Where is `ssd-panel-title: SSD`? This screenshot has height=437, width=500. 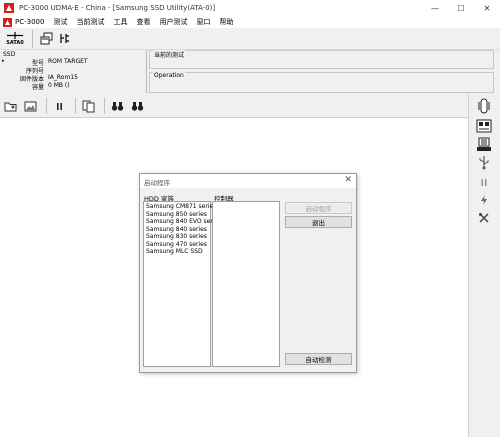
ssd-panel-title: SSD is located at coordinates (9, 54).